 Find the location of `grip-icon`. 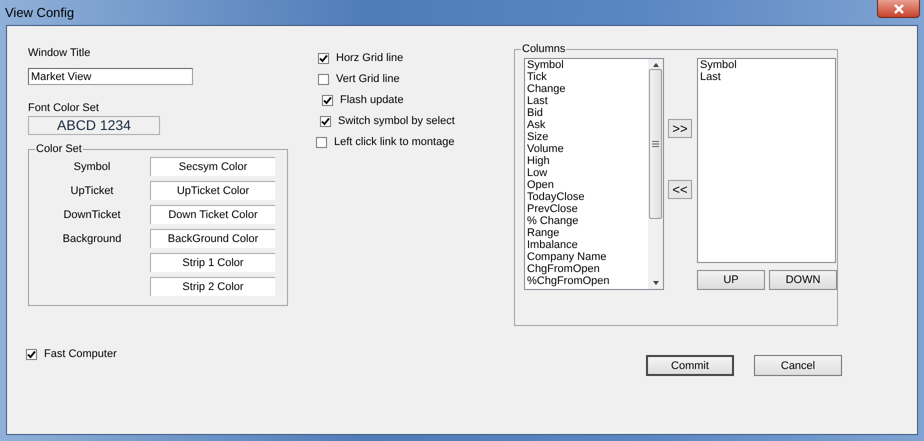

grip-icon is located at coordinates (655, 144).